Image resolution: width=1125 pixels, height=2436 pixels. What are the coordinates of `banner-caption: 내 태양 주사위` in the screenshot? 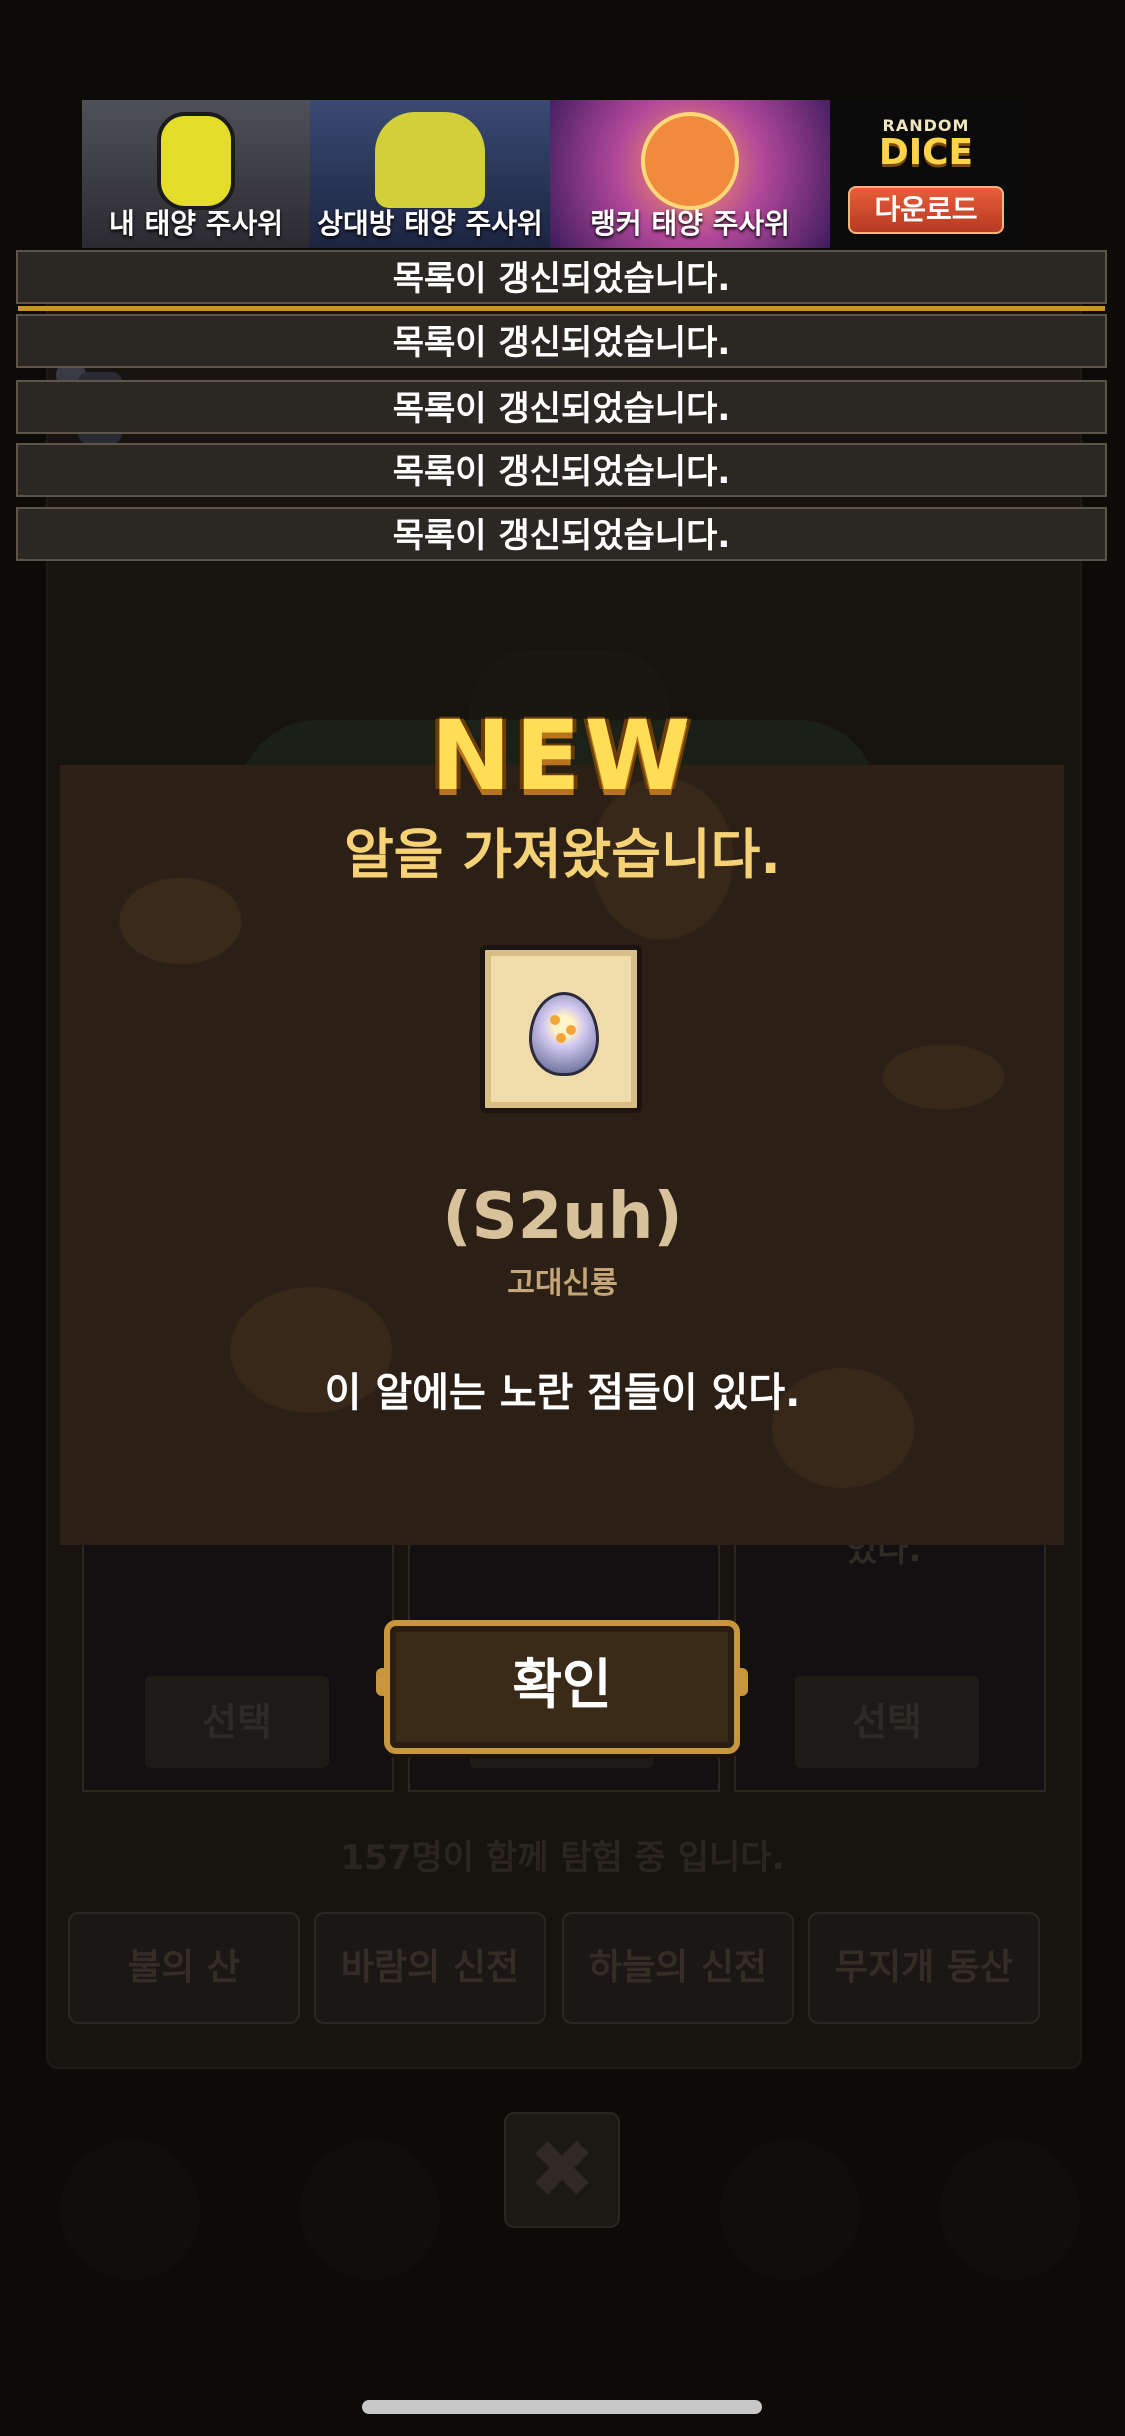 It's located at (196, 223).